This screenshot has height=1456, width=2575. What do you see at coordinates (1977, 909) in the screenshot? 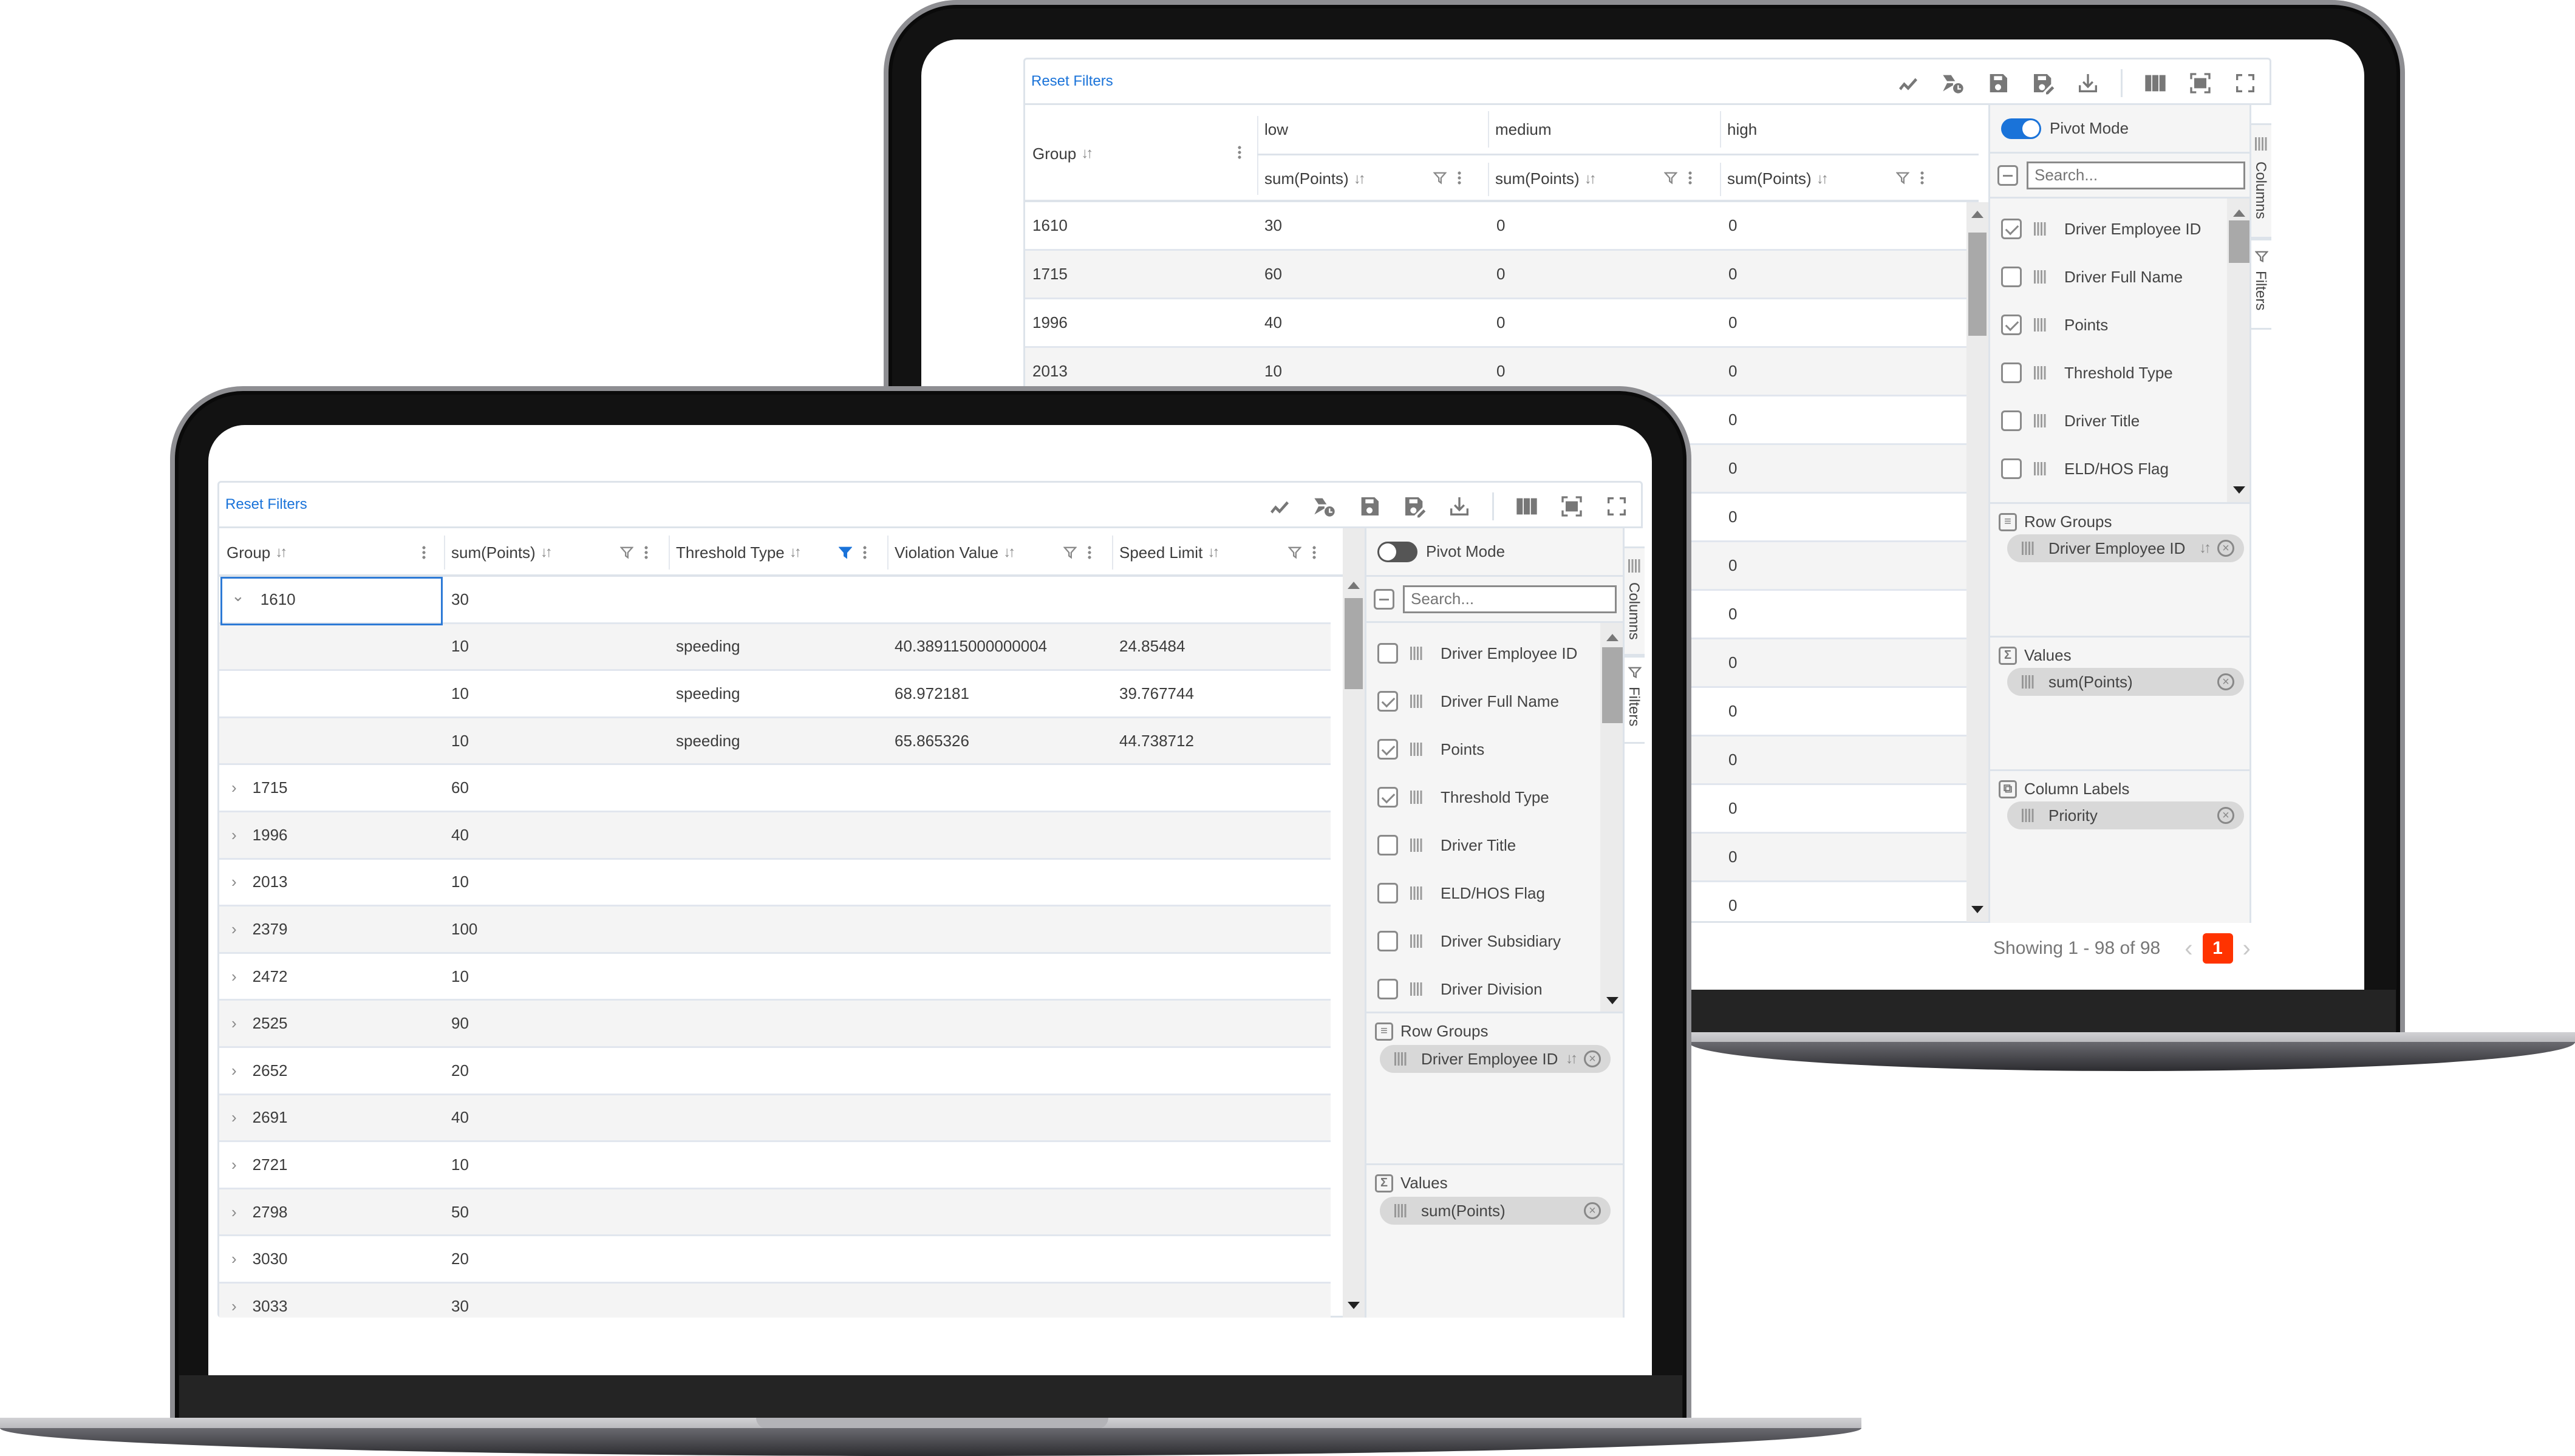
I see `scroll-down-icon` at bounding box center [1977, 909].